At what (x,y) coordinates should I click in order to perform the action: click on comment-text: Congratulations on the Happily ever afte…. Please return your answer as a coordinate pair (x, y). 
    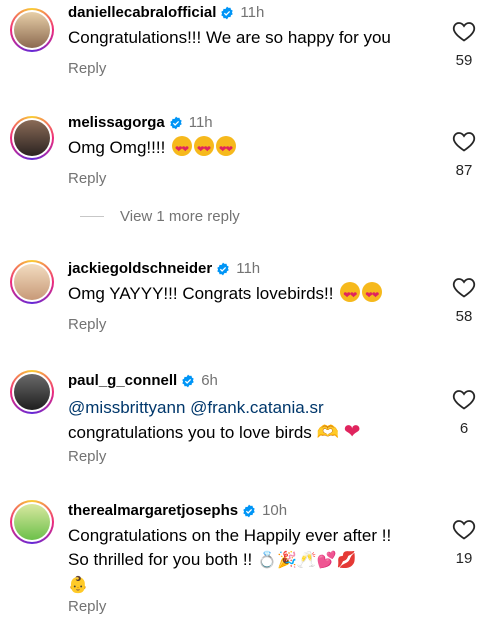
    Looking at the image, I should click on (248, 561).